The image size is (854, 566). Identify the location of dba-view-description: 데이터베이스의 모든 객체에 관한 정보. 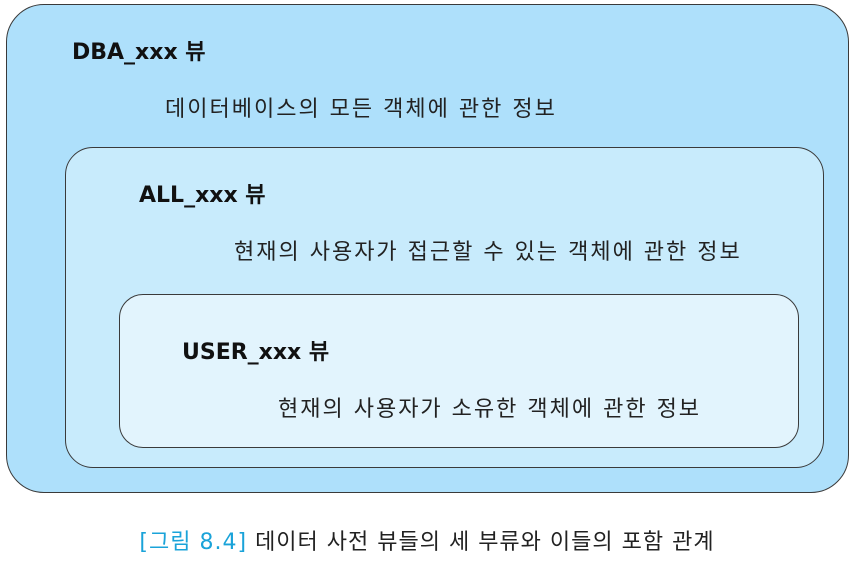
(361, 109).